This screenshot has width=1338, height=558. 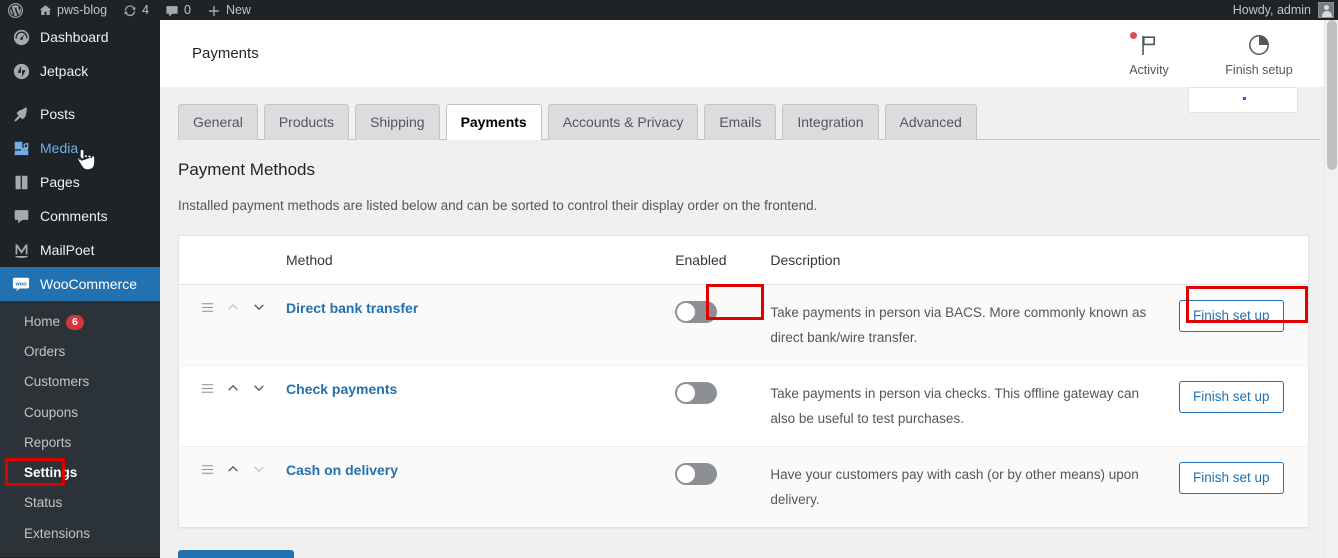 What do you see at coordinates (43, 503) in the screenshot?
I see `submenu-label: Status` at bounding box center [43, 503].